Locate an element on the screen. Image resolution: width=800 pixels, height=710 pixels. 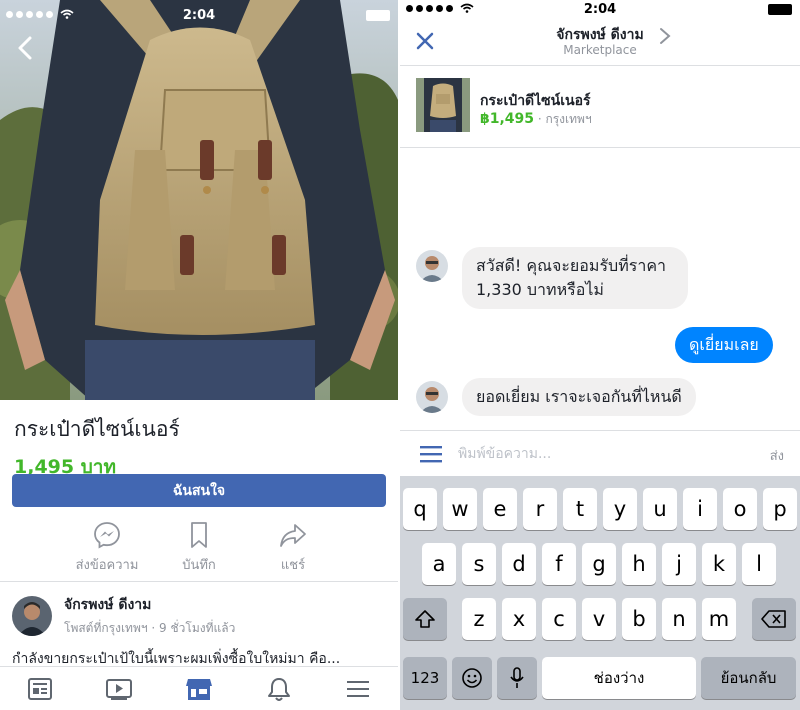
key-r: r is located at coordinates (540, 509).